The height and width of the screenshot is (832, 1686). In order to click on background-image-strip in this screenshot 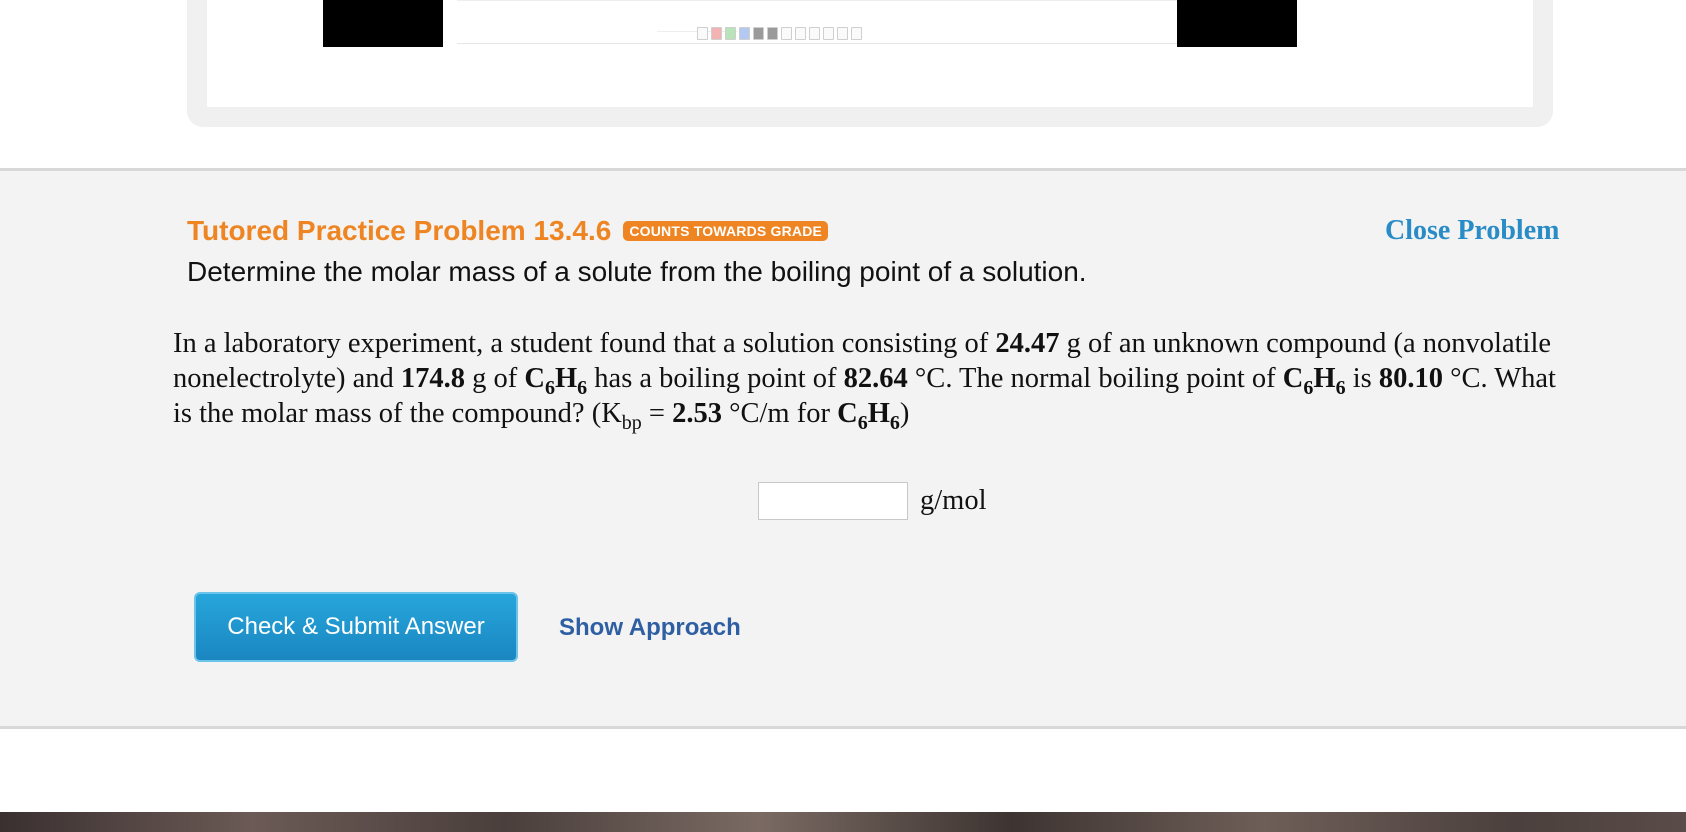, I will do `click(843, 822)`.